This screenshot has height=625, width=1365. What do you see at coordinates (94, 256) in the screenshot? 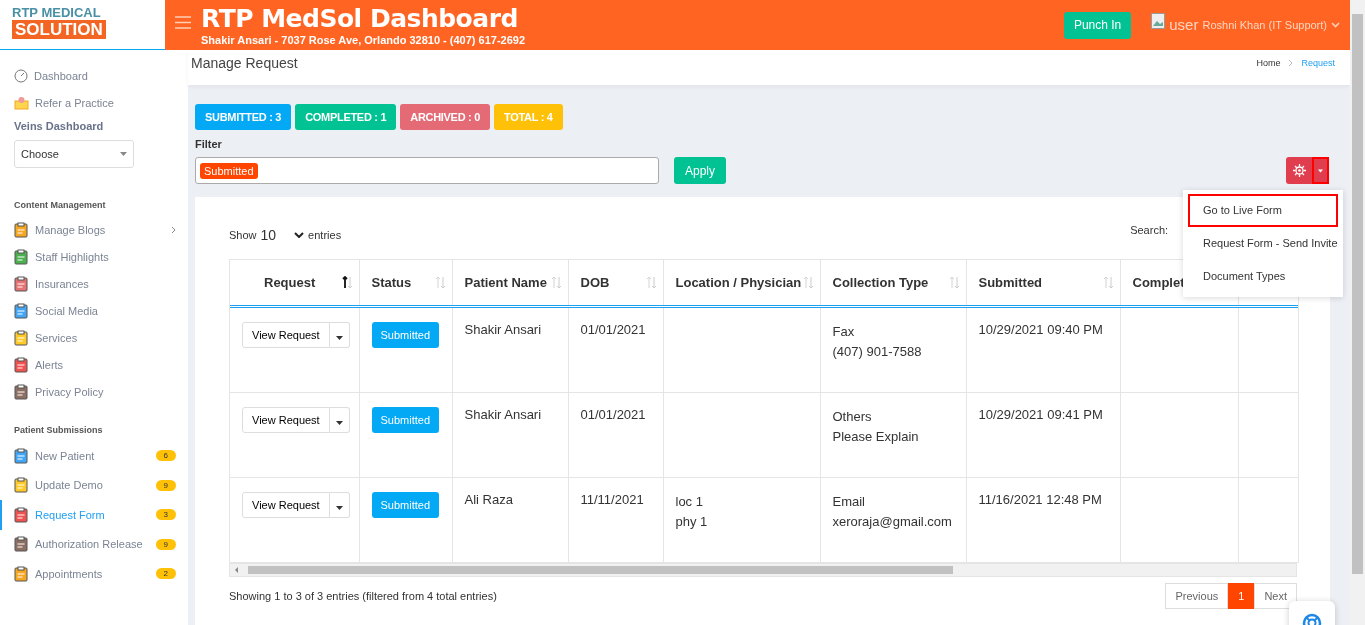
I see `sidebar-item: Staff Highlights` at bounding box center [94, 256].